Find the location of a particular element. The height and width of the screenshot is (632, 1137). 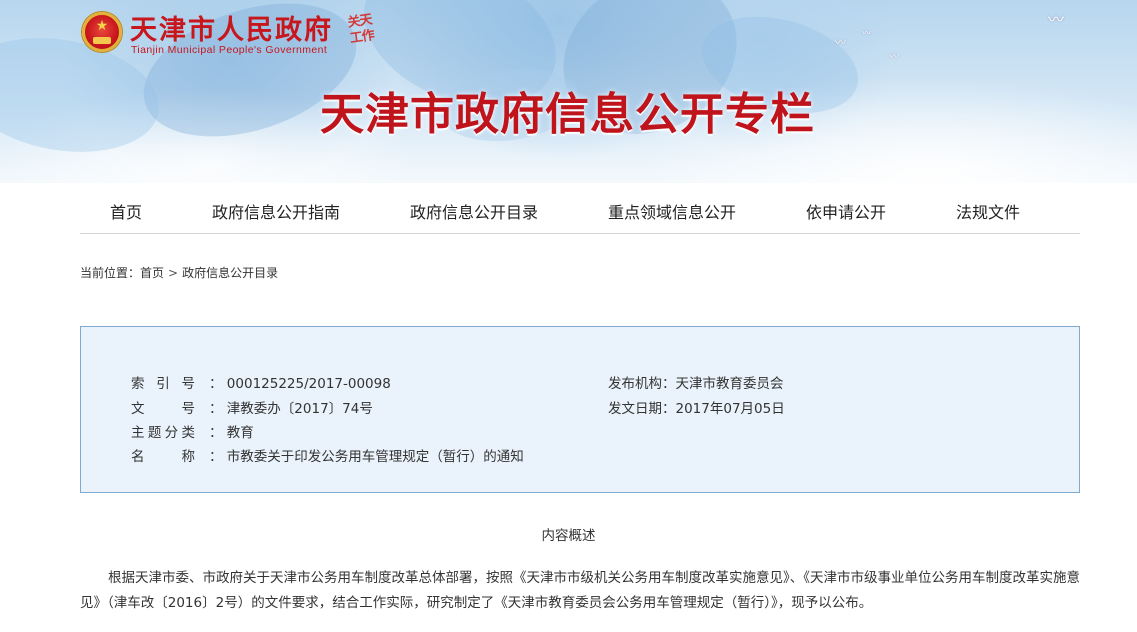

banner-title: 天津市政府信息公开专栏 is located at coordinates (567, 114).